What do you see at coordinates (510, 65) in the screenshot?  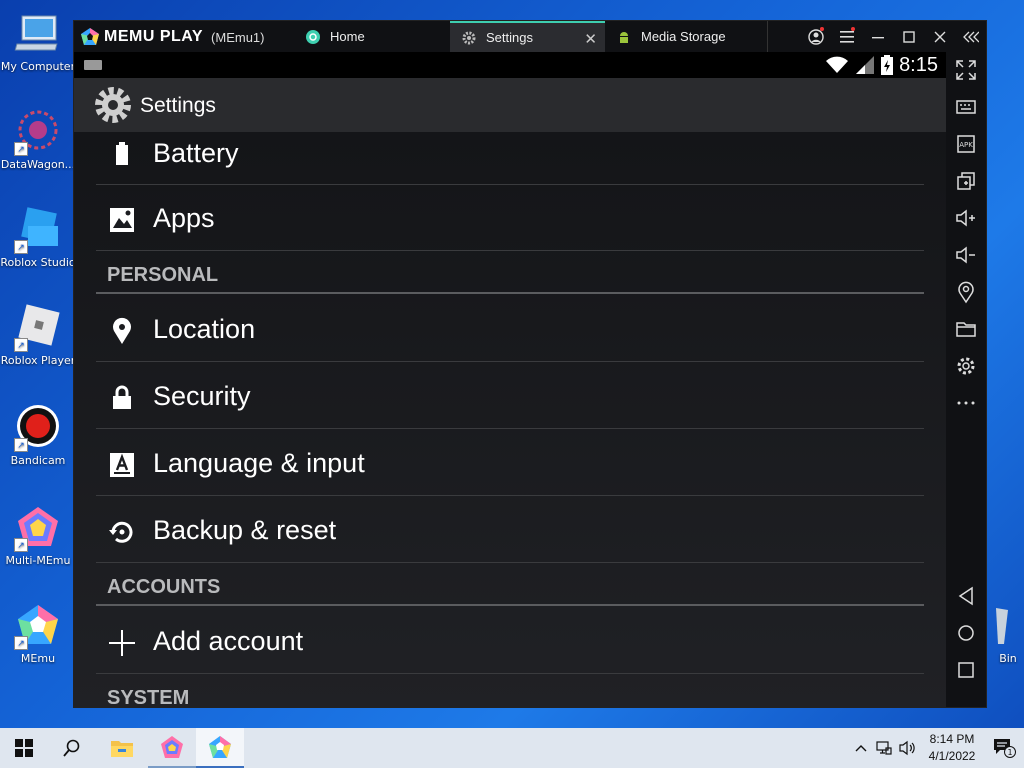 I see `status-bar: 8:15` at bounding box center [510, 65].